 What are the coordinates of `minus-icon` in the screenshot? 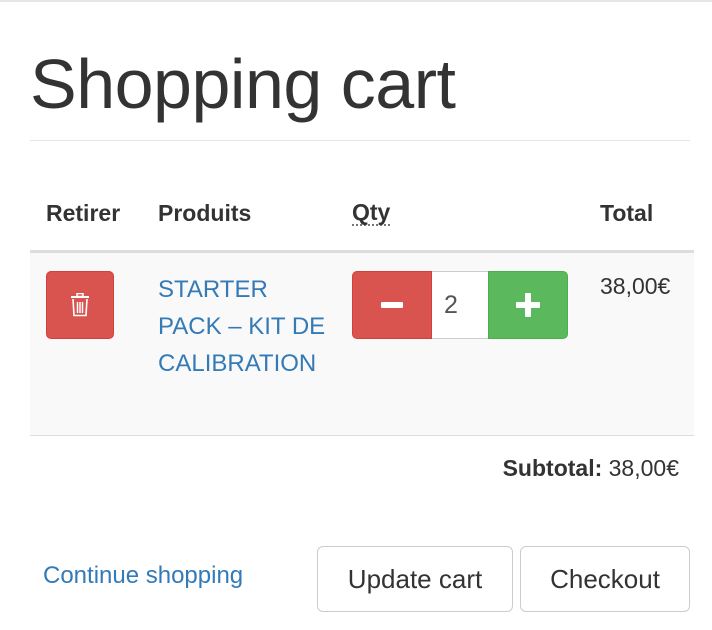 It's located at (392, 305).